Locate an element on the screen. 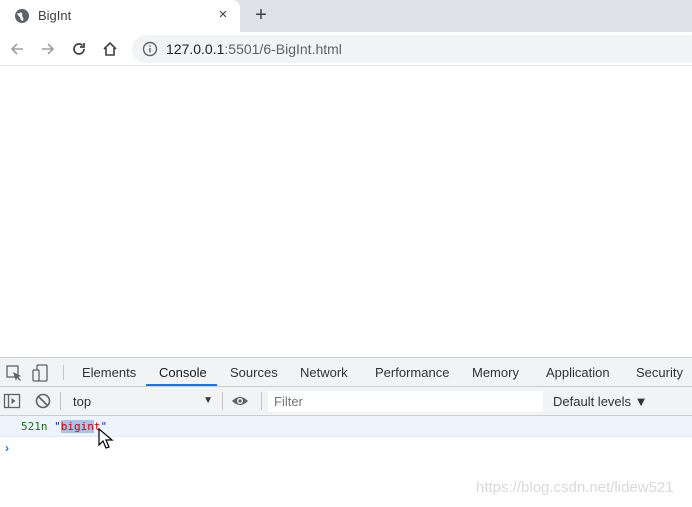 This screenshot has height=507, width=692. tab-close-icon: × is located at coordinates (223, 15).